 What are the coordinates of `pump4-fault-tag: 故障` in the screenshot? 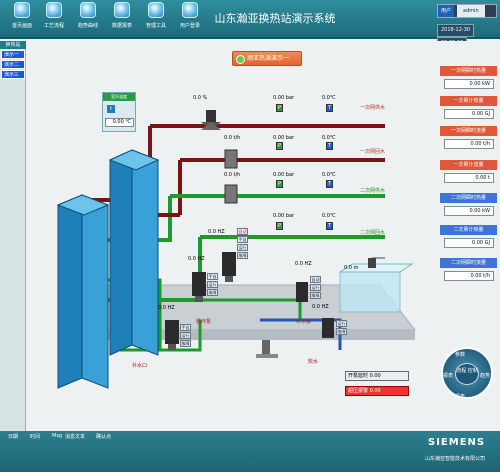 It's located at (315, 295).